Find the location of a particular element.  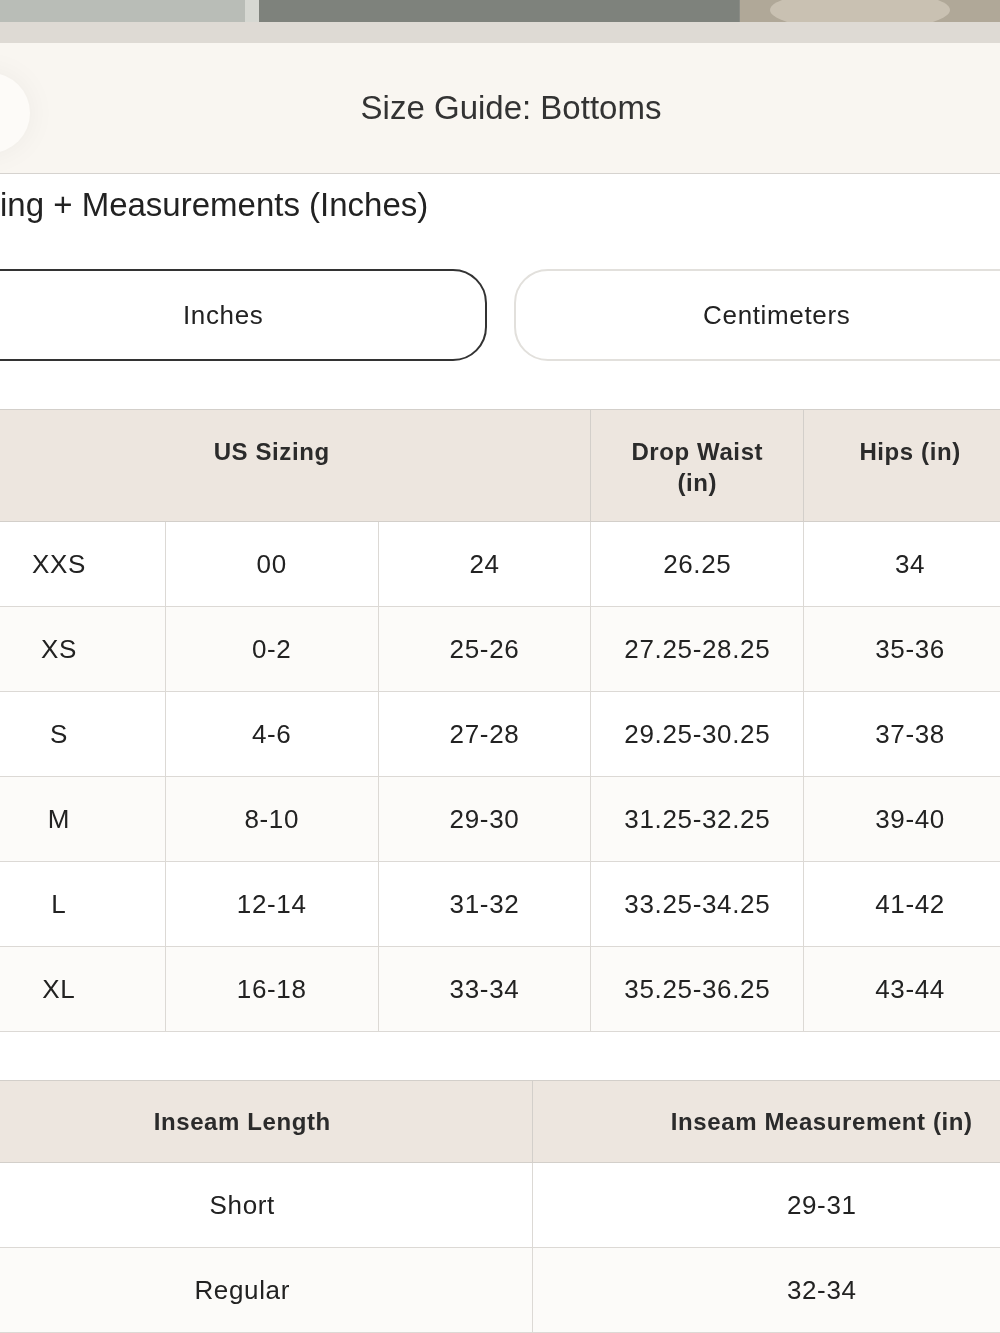

table-cell: Regular is located at coordinates (266, 1290).